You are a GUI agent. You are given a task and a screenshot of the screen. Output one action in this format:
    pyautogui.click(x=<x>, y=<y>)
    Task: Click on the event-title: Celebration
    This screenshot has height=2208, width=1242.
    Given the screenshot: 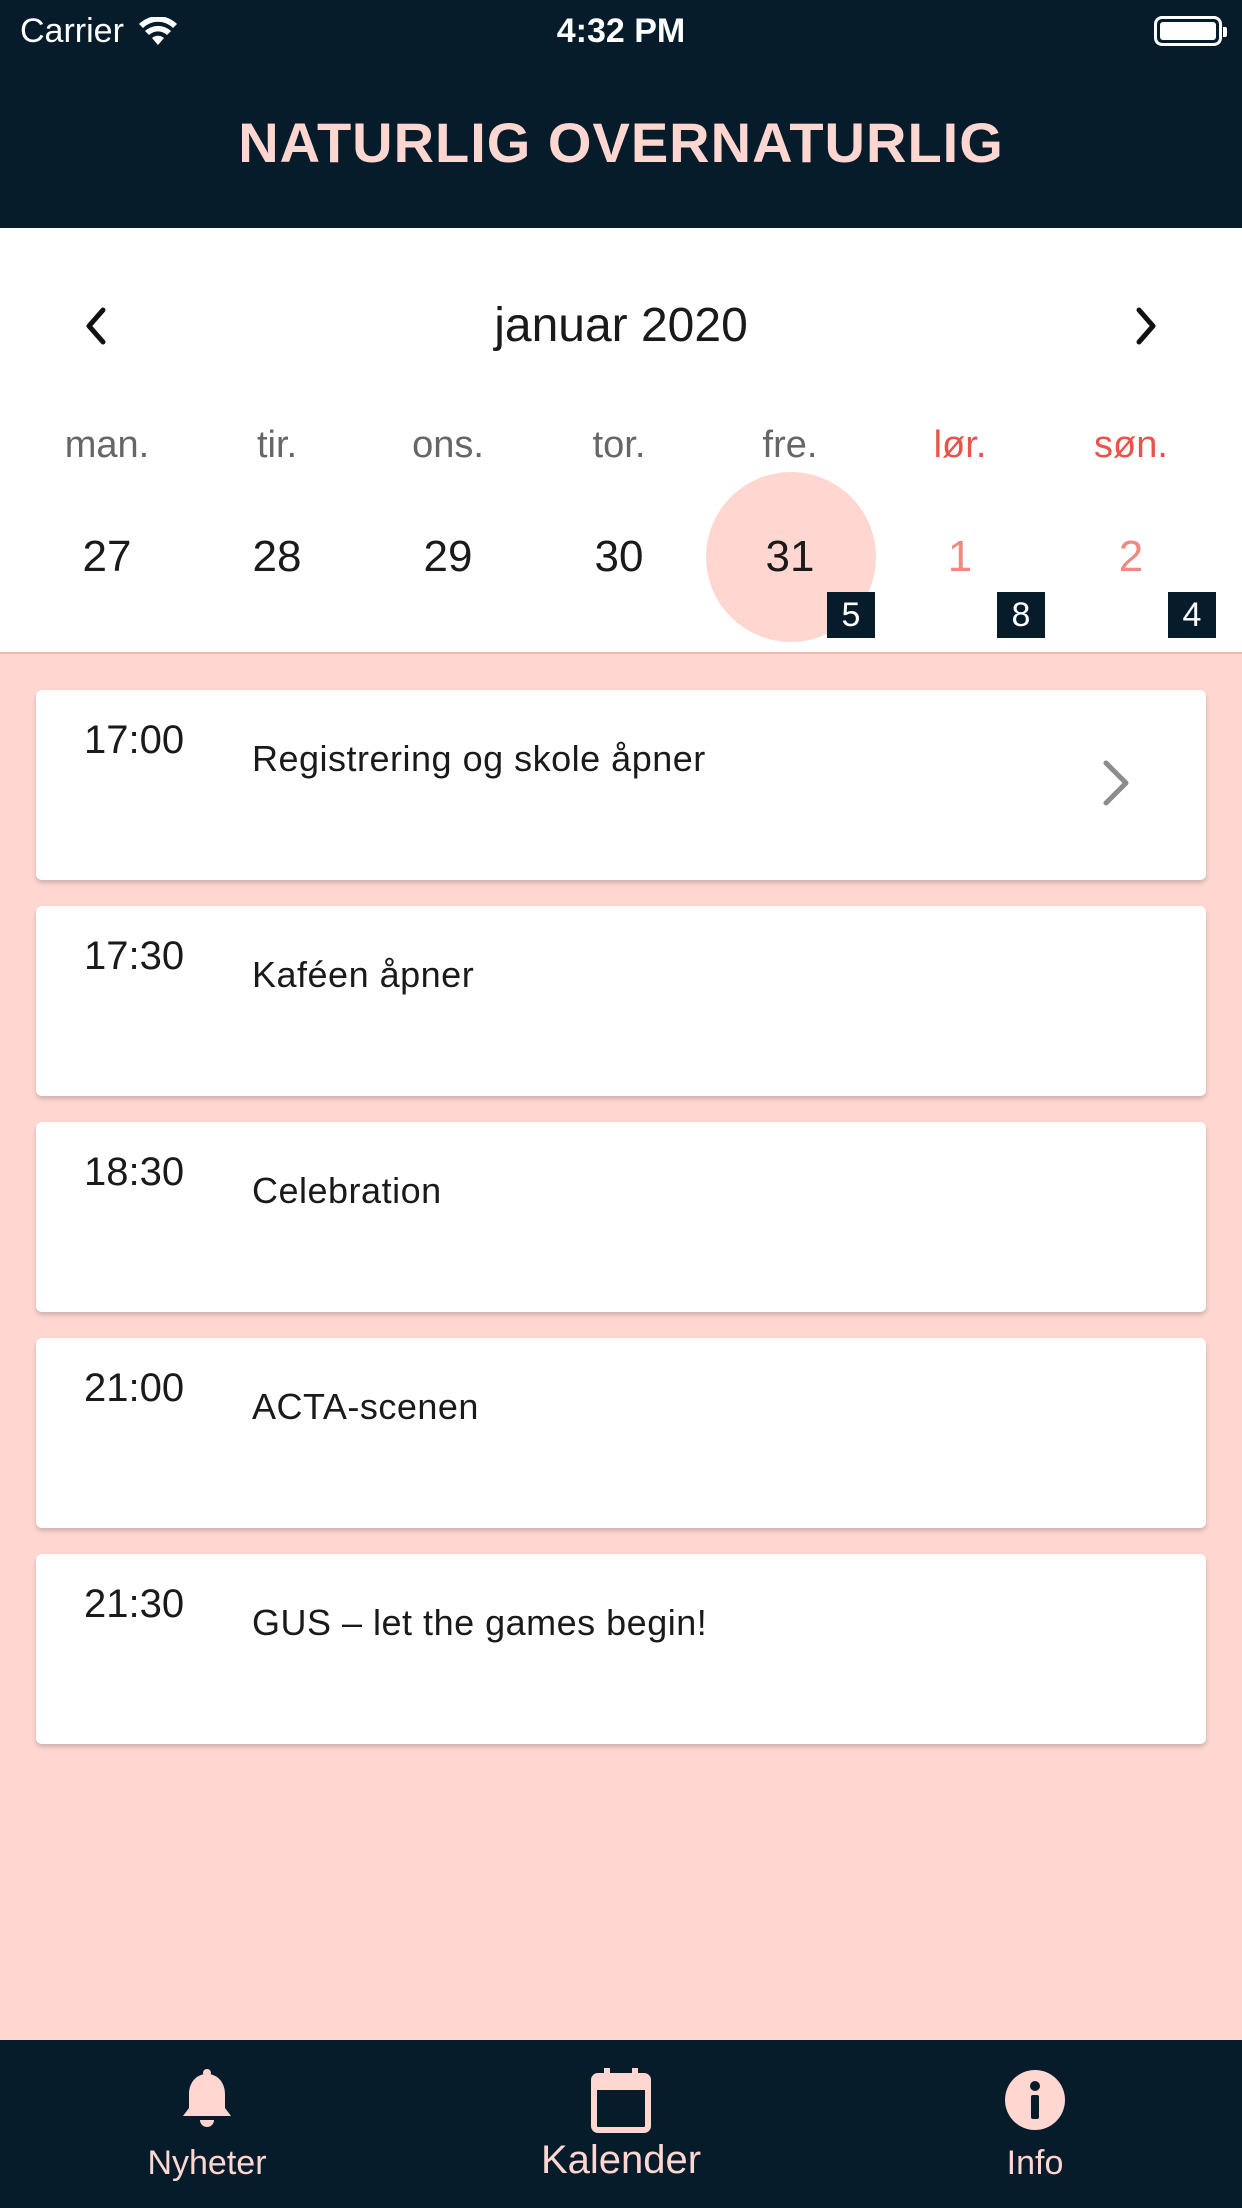 What is the action you would take?
    pyautogui.click(x=347, y=1190)
    